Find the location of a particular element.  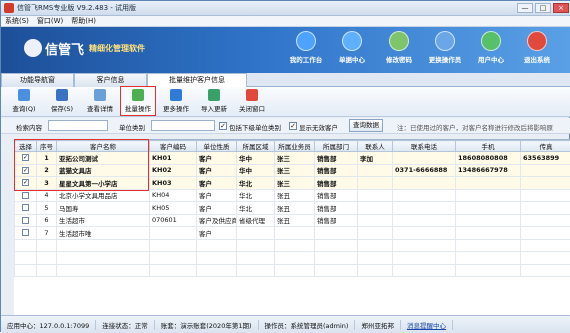

table-row: 4北京小学文具用品店KH04客户华北张丑销售部 is located at coordinates (292, 195).